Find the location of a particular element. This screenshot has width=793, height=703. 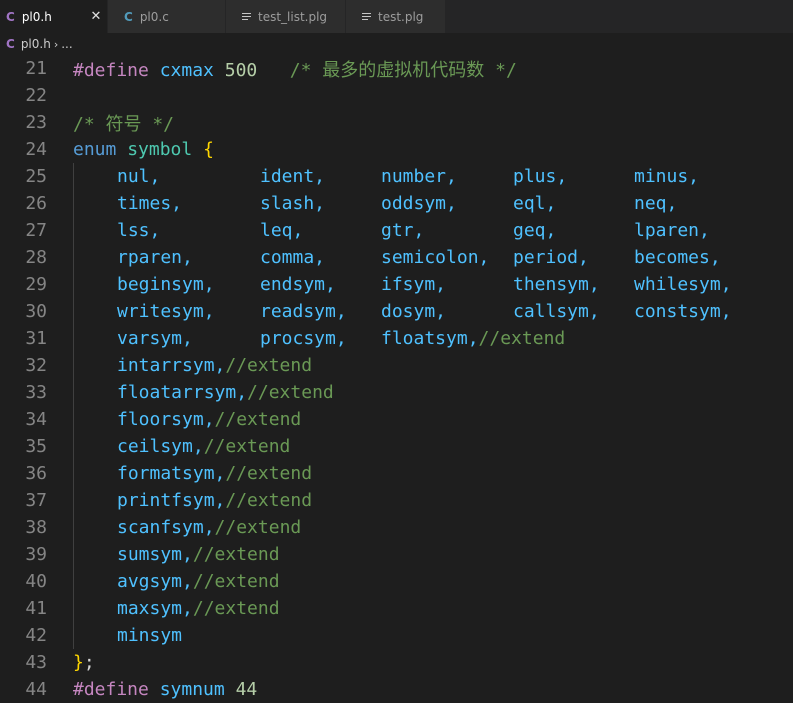

tab-test-plg: test.plg is located at coordinates (396, 16).